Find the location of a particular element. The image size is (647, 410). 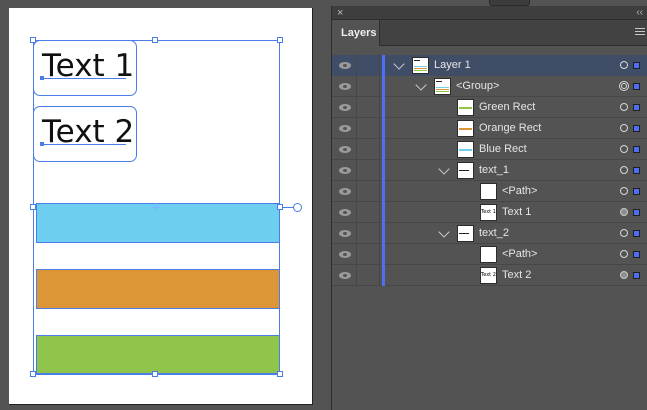

panel-menu-icon is located at coordinates (640, 32).